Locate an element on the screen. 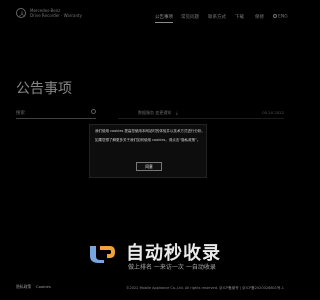  footer-link-privacy: 隐私政策 is located at coordinates (23, 287).